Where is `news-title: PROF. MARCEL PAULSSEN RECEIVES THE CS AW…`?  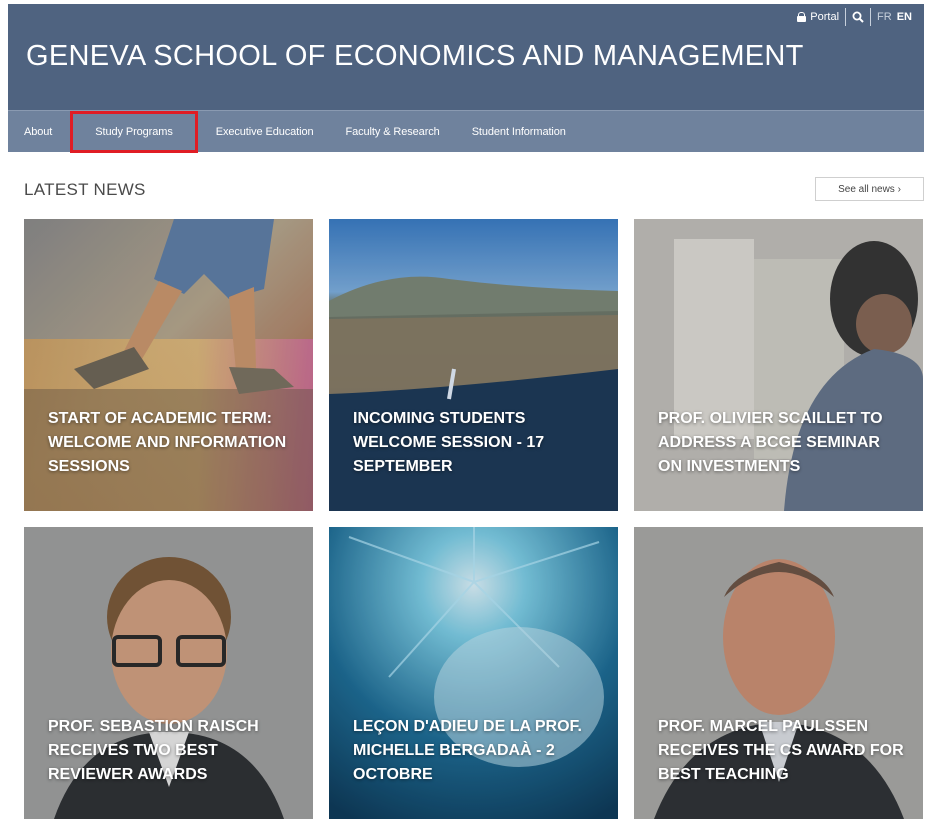 news-title: PROF. MARCEL PAULSSEN RECEIVES THE CS AW… is located at coordinates (782, 751).